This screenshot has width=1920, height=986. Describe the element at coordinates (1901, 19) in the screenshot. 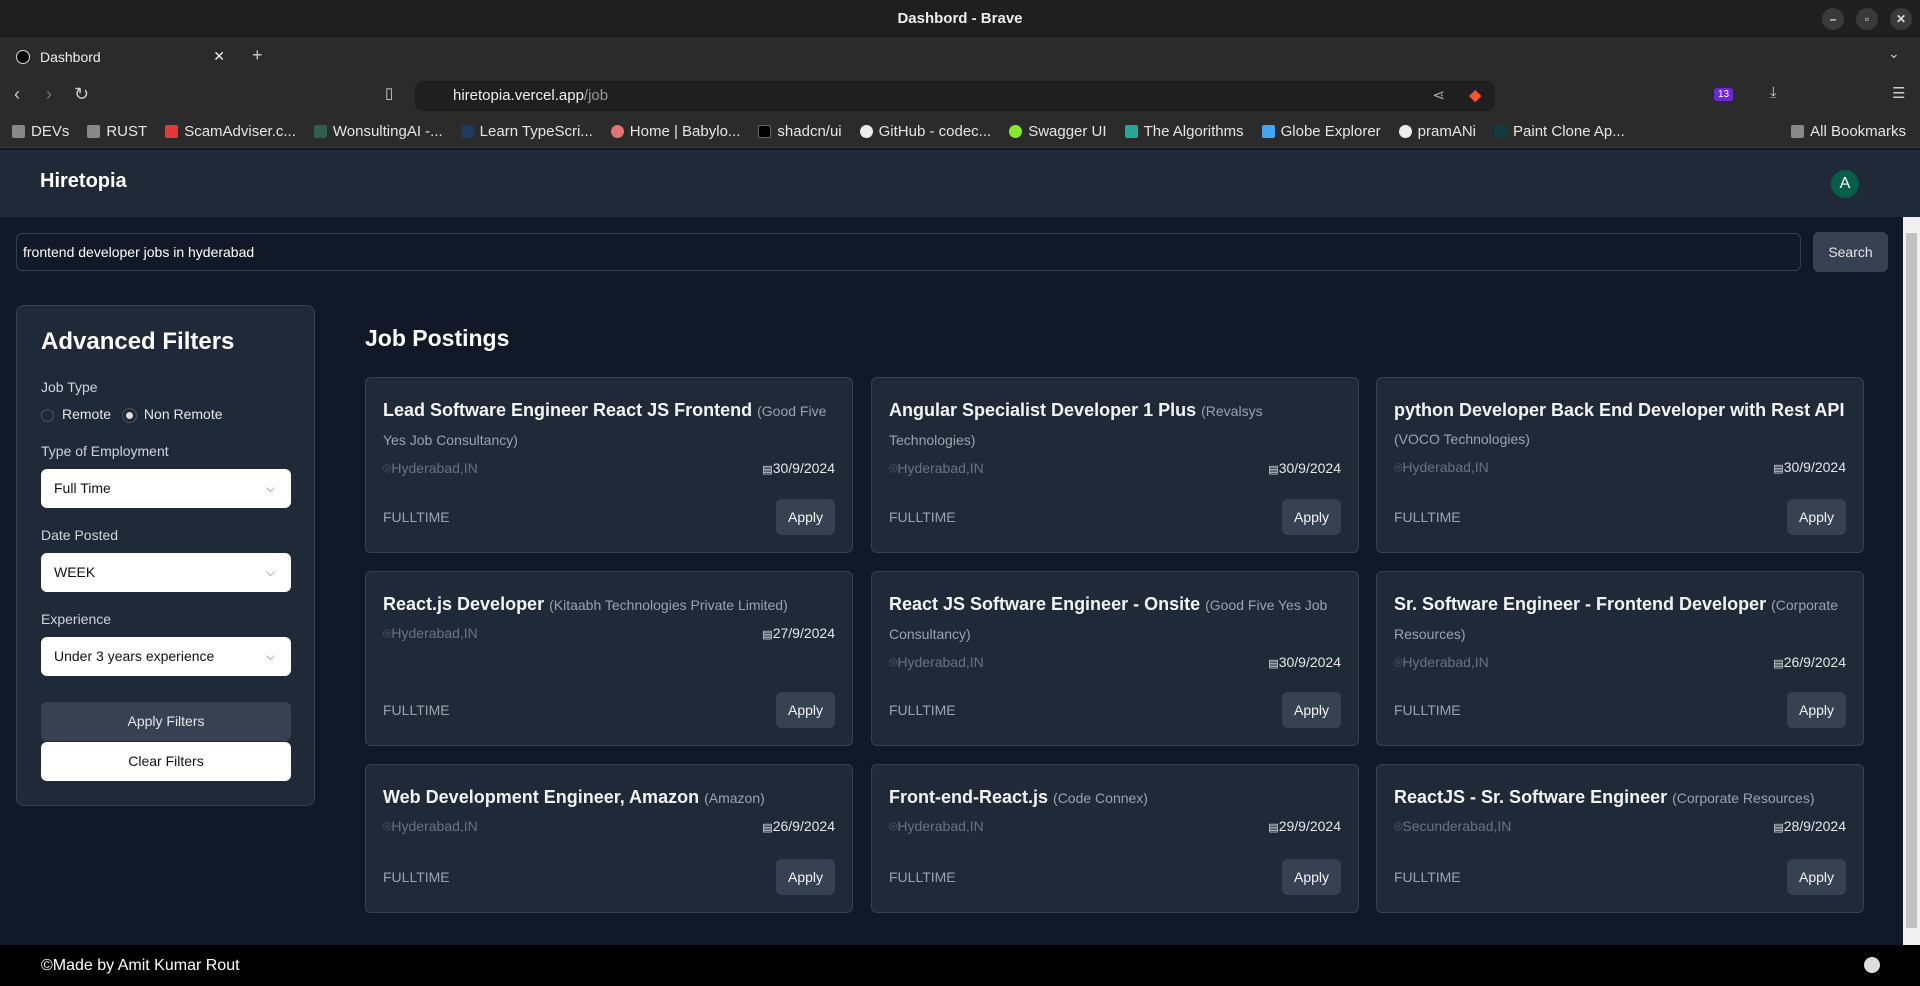

I see `close-window-button: ✕` at that location.